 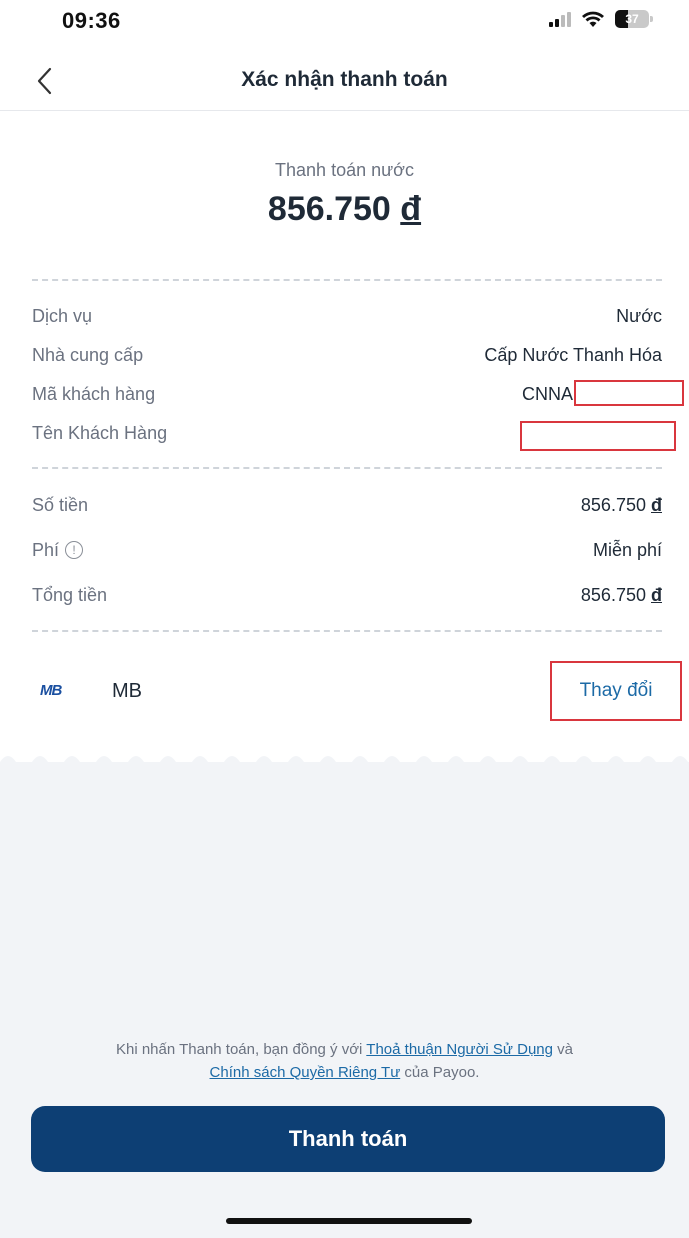 I want to click on wifi-icon, so click(x=593, y=19).